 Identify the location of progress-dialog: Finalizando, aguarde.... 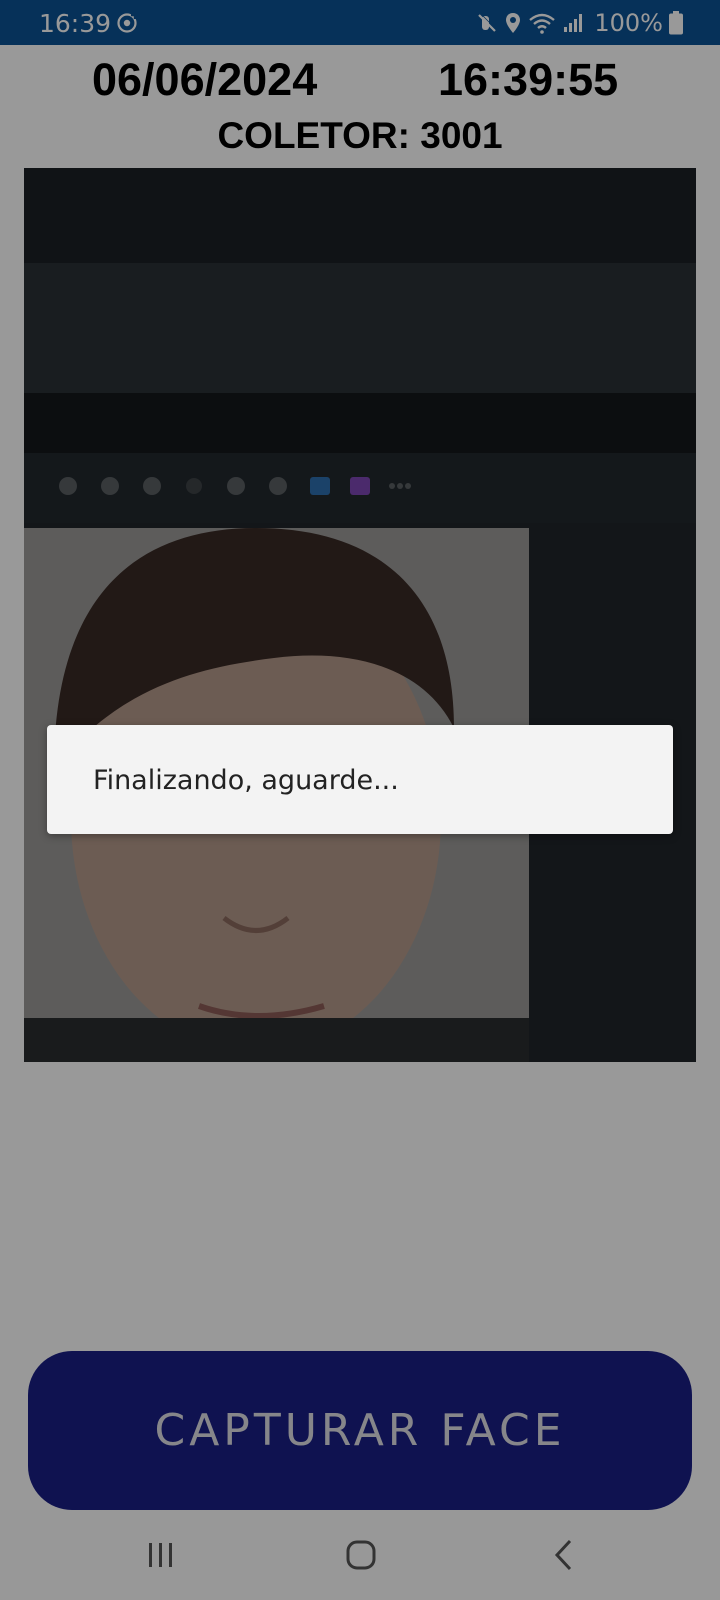
(360, 779).